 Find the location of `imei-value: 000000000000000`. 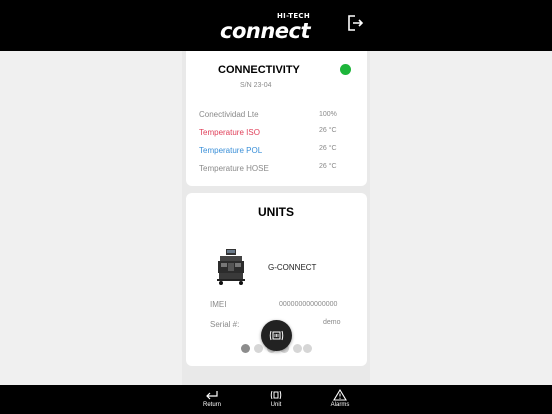

imei-value: 000000000000000 is located at coordinates (308, 304).